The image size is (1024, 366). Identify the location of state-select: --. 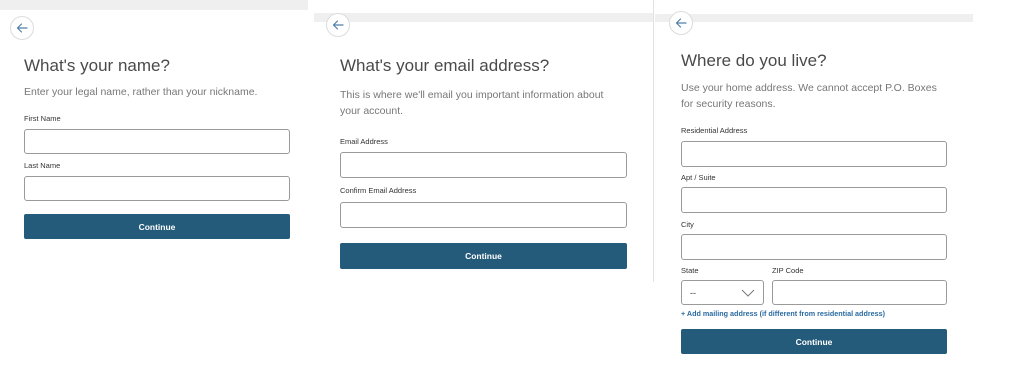
(722, 292).